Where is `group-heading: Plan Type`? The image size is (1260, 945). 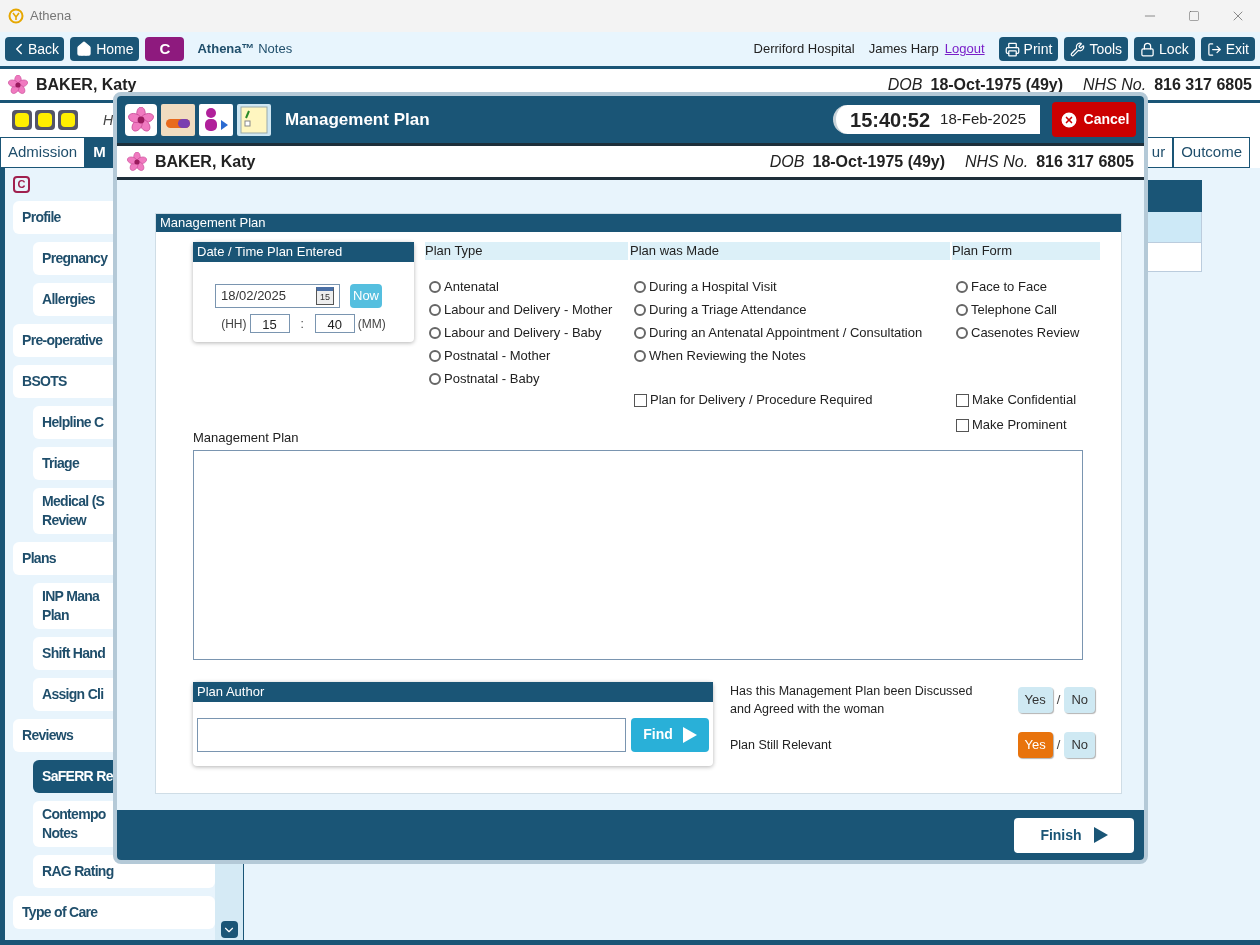
group-heading: Plan Type is located at coordinates (526, 251).